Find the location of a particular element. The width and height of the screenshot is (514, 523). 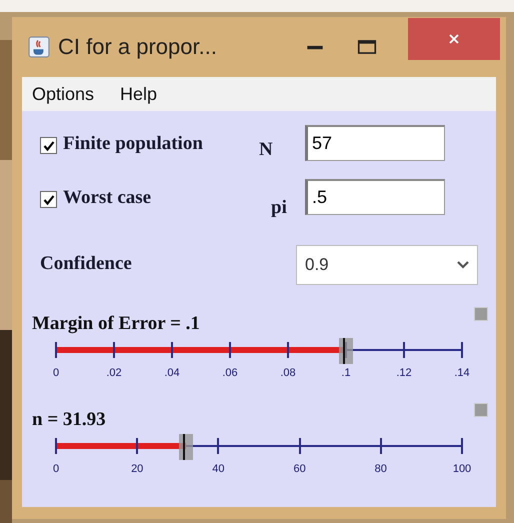

confidence-label: Confidence is located at coordinates (86, 264).